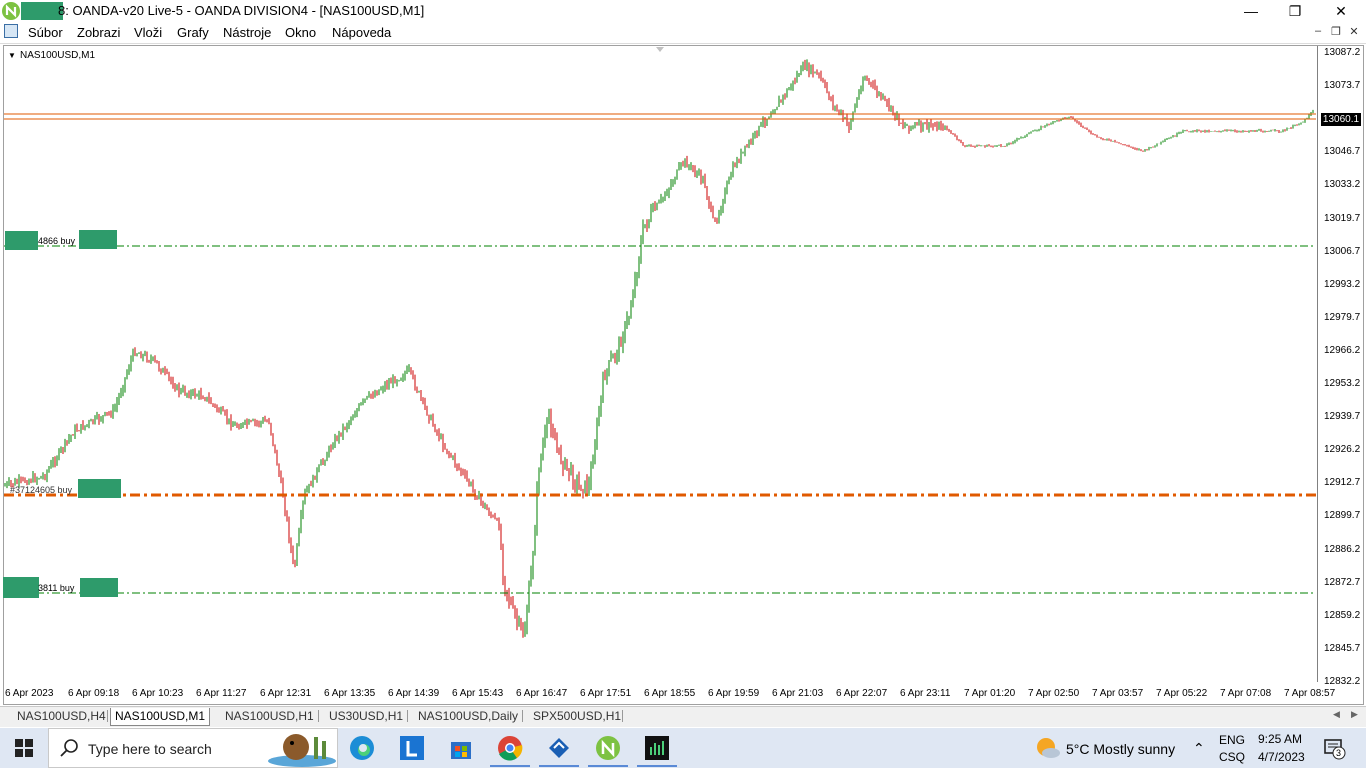  I want to click on chevron-up-icon: ⌃, so click(1199, 748).